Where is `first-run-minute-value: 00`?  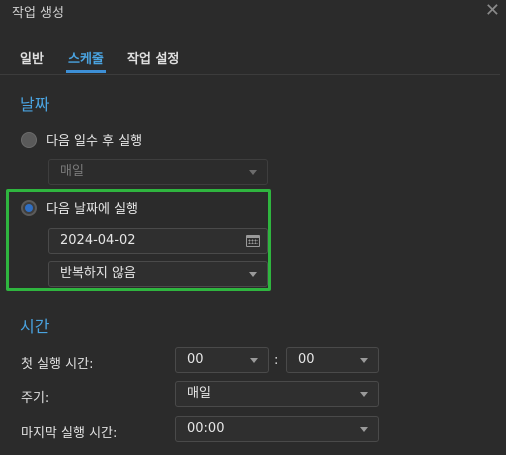
first-run-minute-value: 00 is located at coordinates (306, 359).